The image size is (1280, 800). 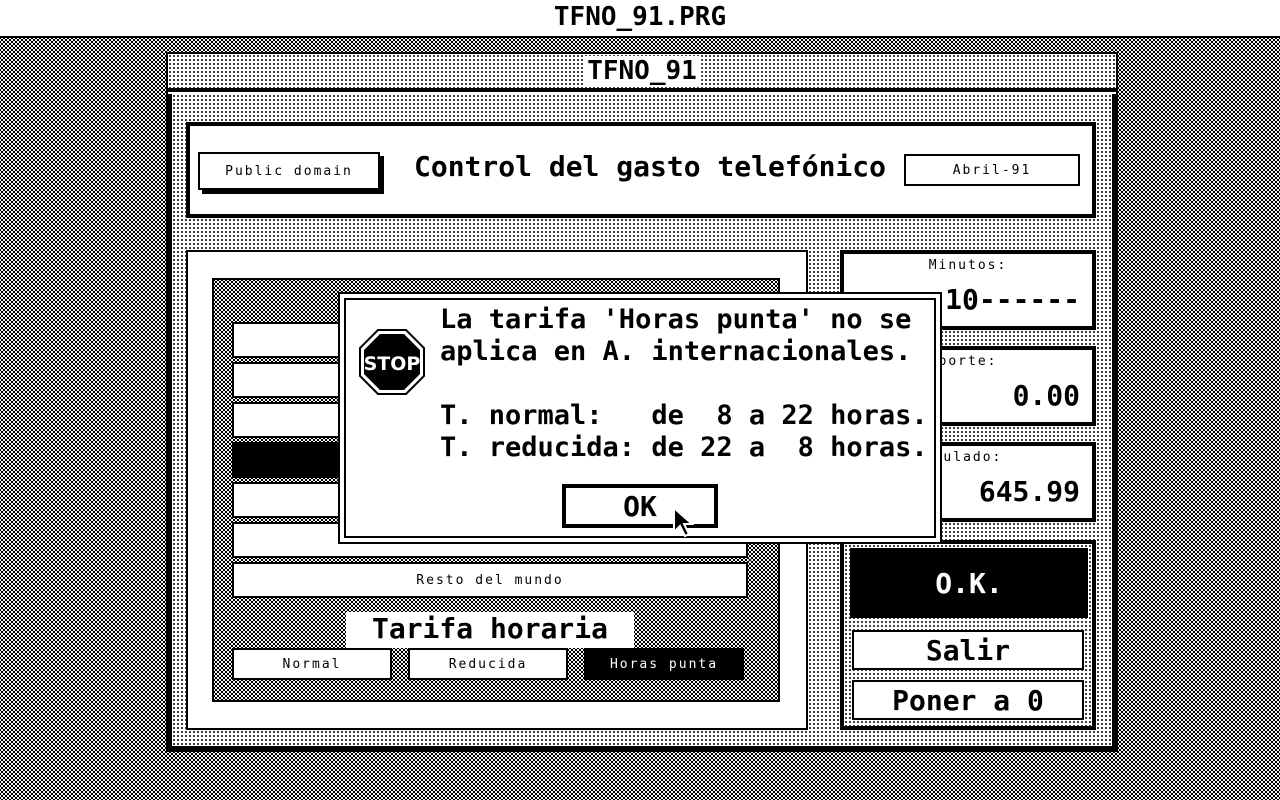 I want to click on program-title: TFNO_91.PRG, so click(x=640, y=17).